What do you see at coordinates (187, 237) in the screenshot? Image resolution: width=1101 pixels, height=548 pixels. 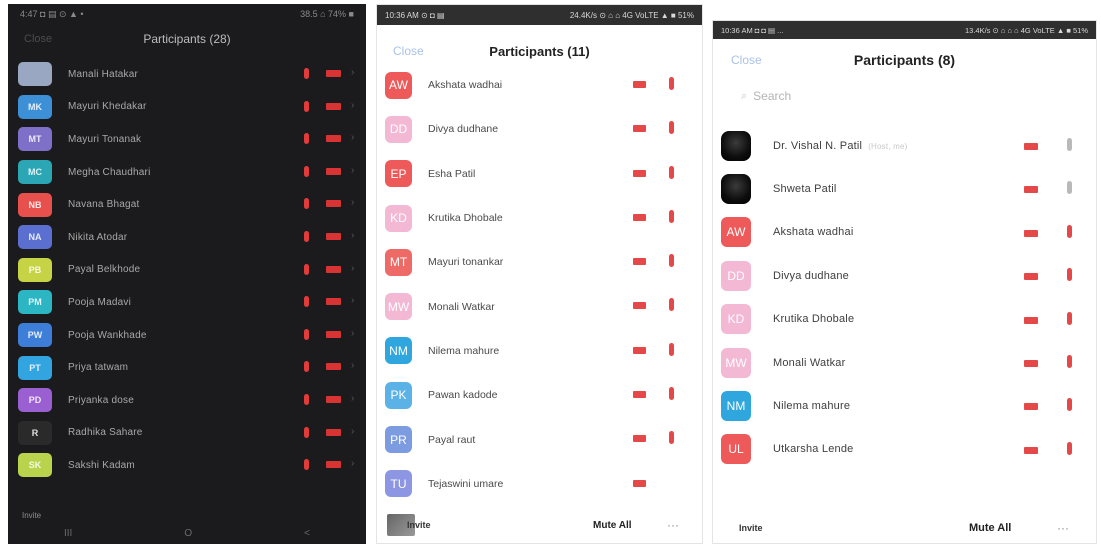 I see `participant-row: NA Nikita Atodar ›` at bounding box center [187, 237].